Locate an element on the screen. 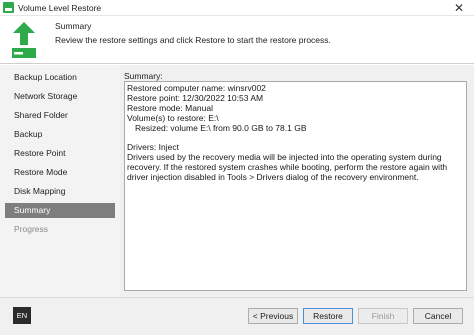 Image resolution: width=474 pixels, height=335 pixels. window-title: Volume Level Restore is located at coordinates (60, 7).